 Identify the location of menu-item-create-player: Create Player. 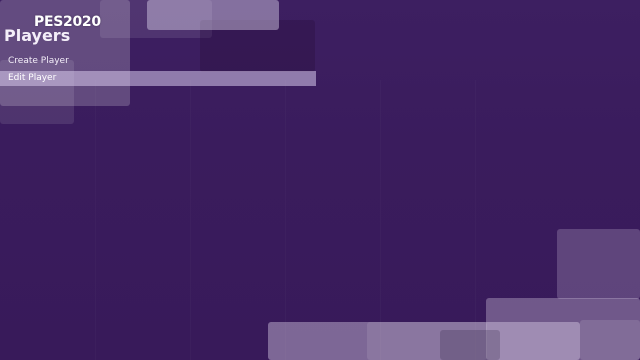
(158, 61).